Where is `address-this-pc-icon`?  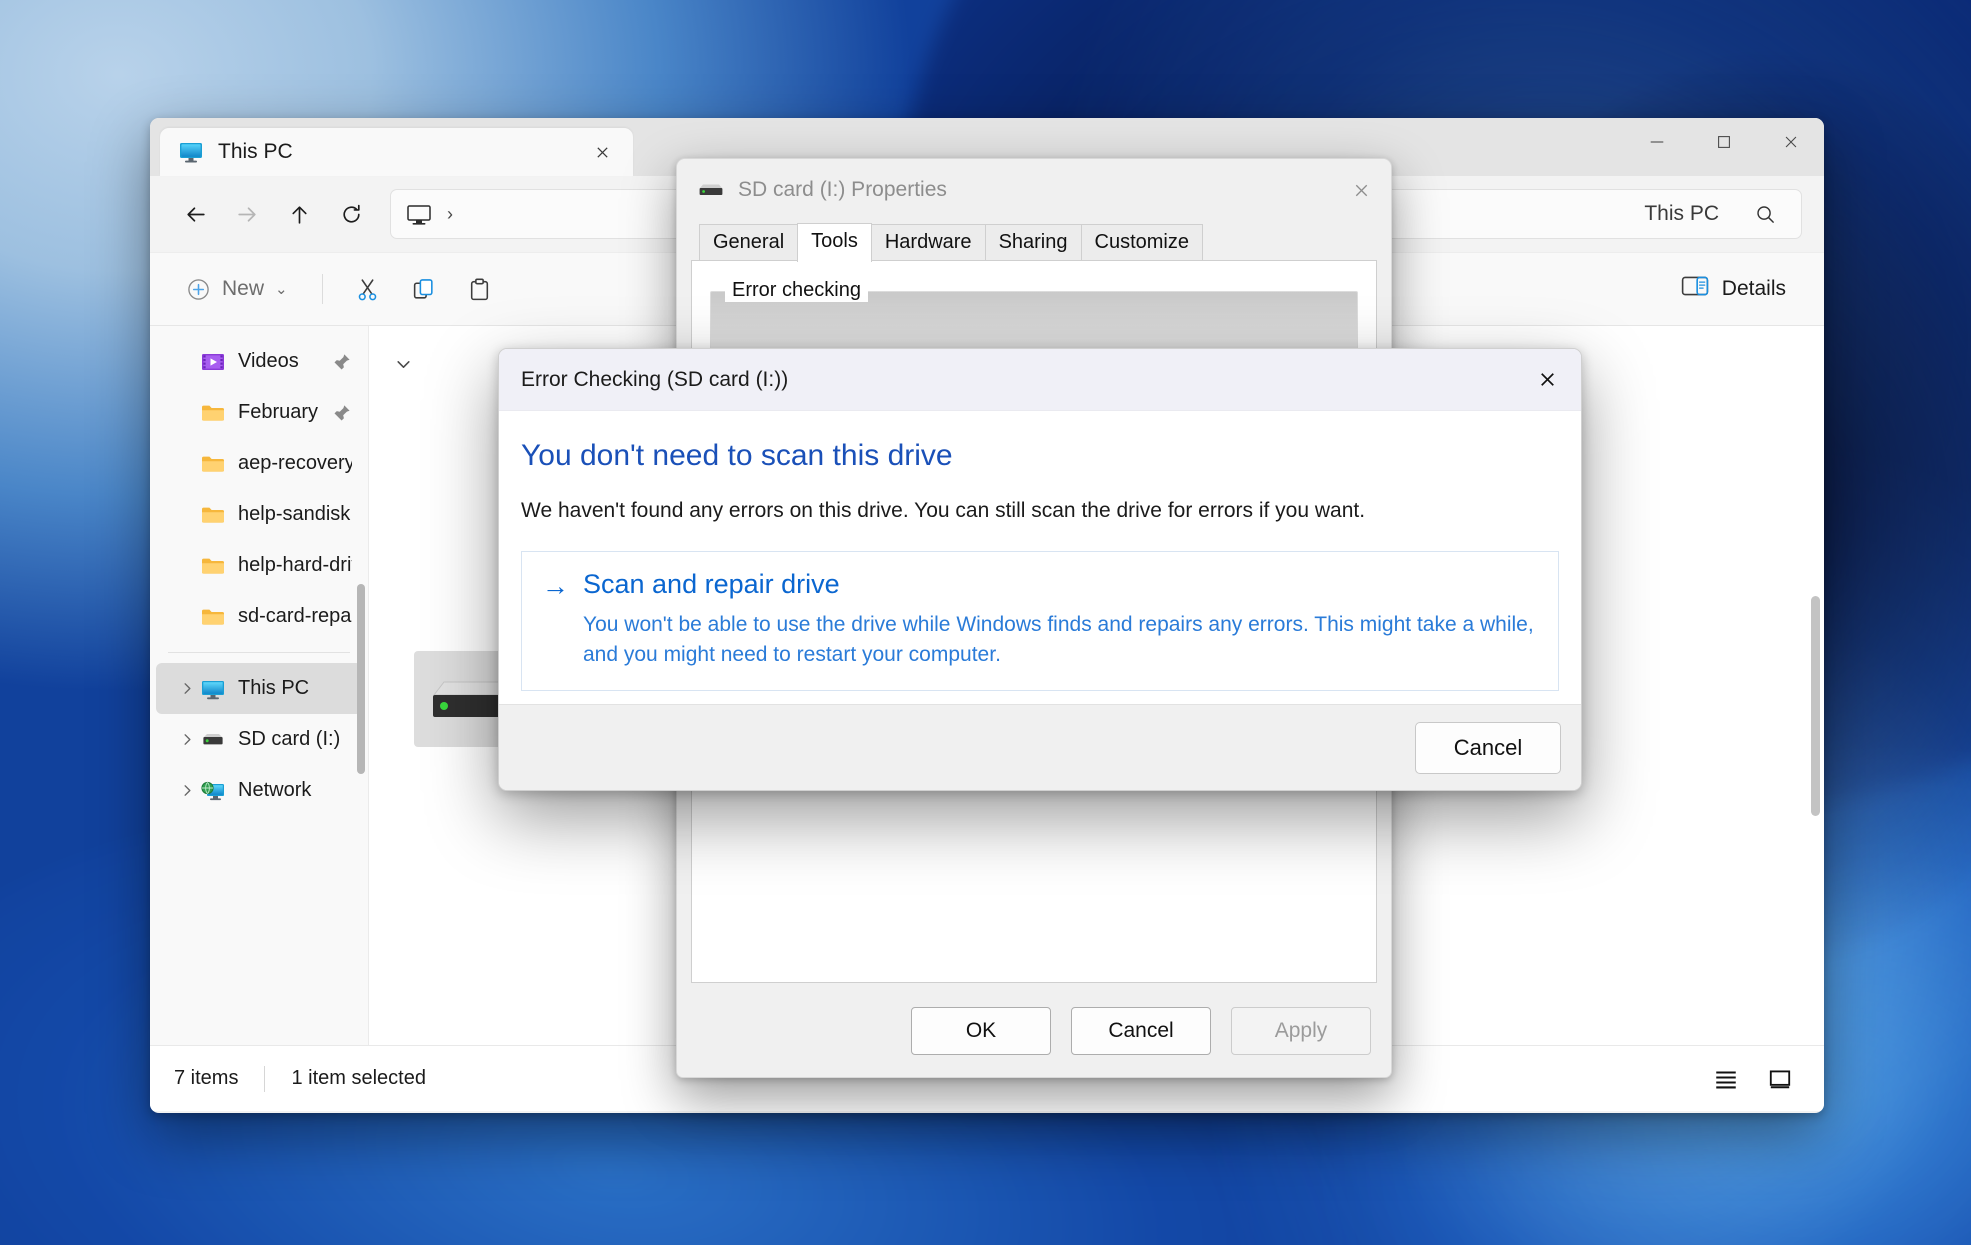
address-this-pc-icon is located at coordinates (419, 214).